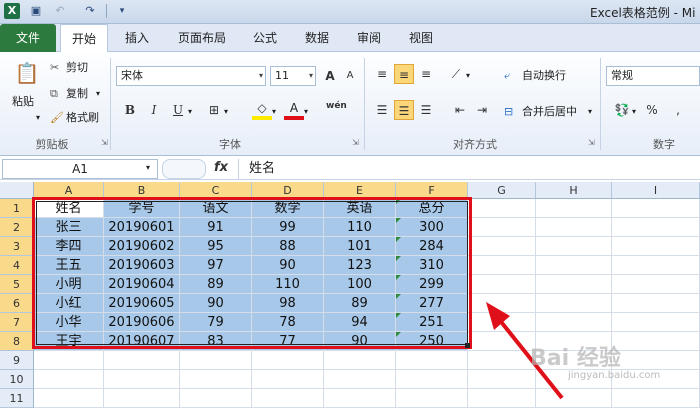 Image resolution: width=700 pixels, height=408 pixels. What do you see at coordinates (17, 341) in the screenshot?
I see `row-header-8: 8` at bounding box center [17, 341].